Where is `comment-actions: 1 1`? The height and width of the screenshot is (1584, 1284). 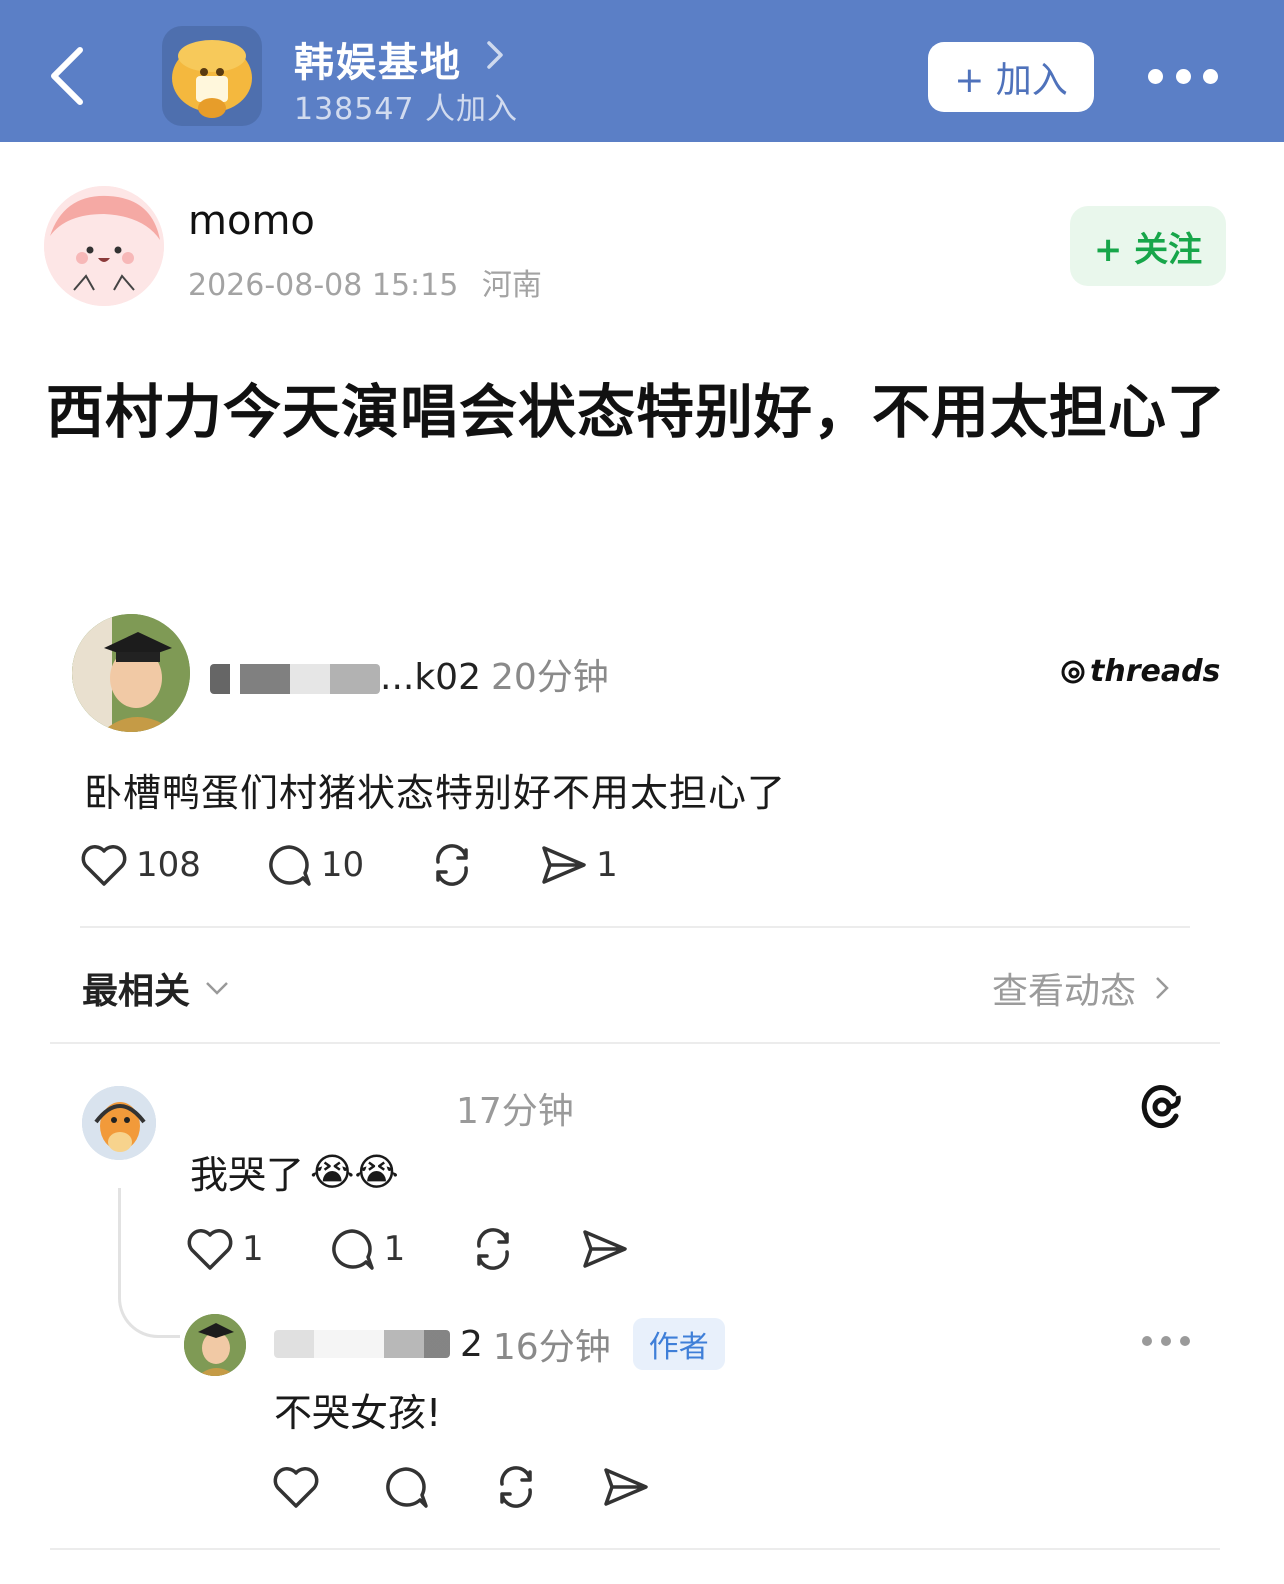
comment-actions: 1 1 is located at coordinates (439, 1249).